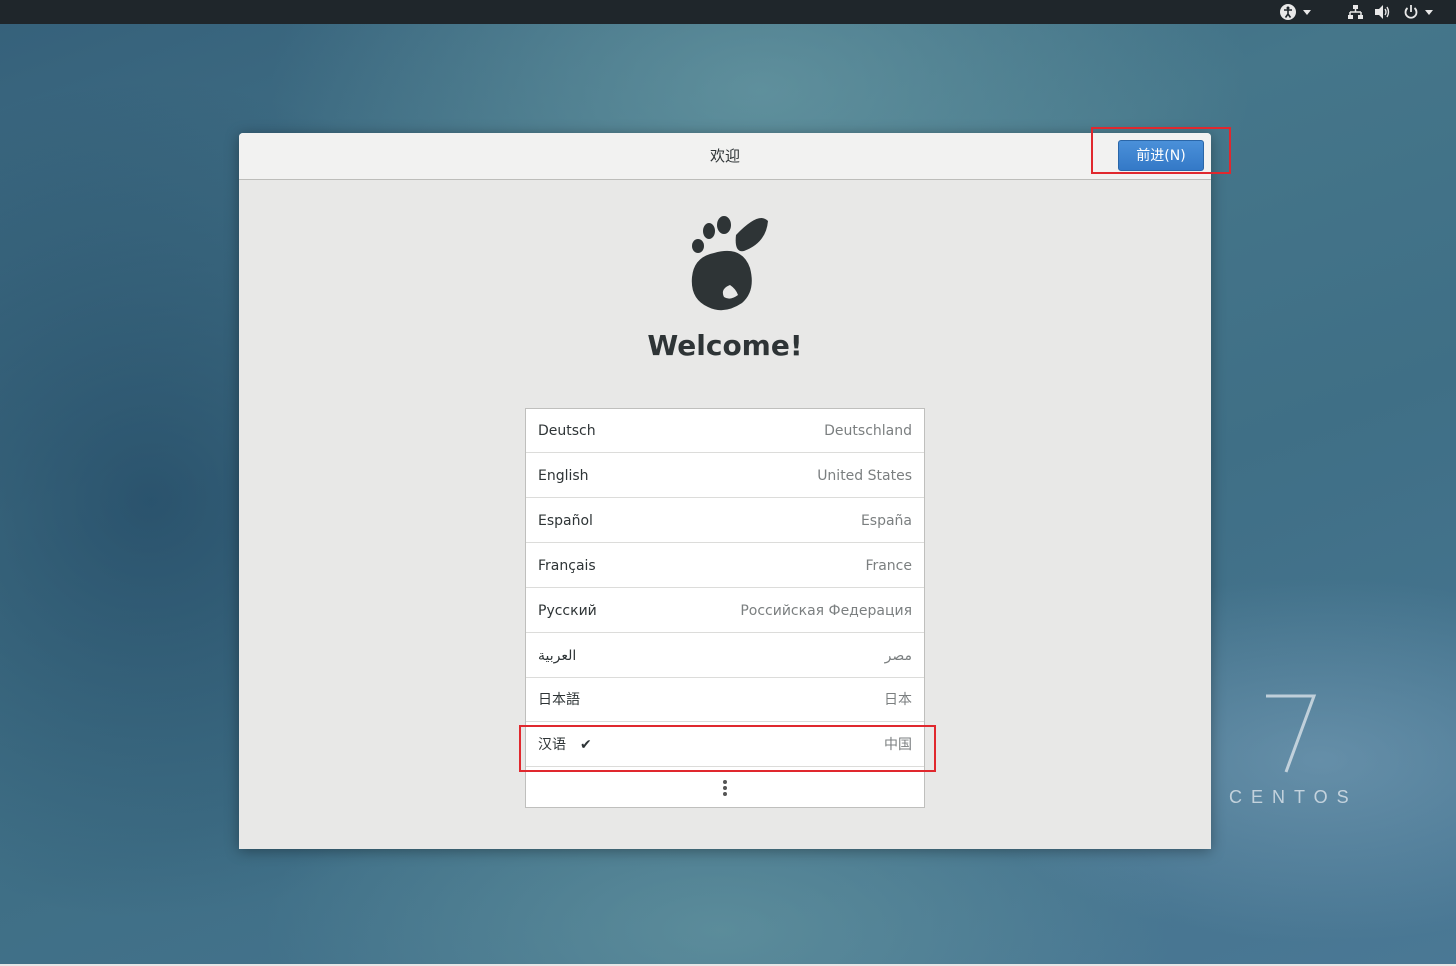 This screenshot has height=966, width=1456. What do you see at coordinates (557, 656) in the screenshot?
I see `language-name: العربية` at bounding box center [557, 656].